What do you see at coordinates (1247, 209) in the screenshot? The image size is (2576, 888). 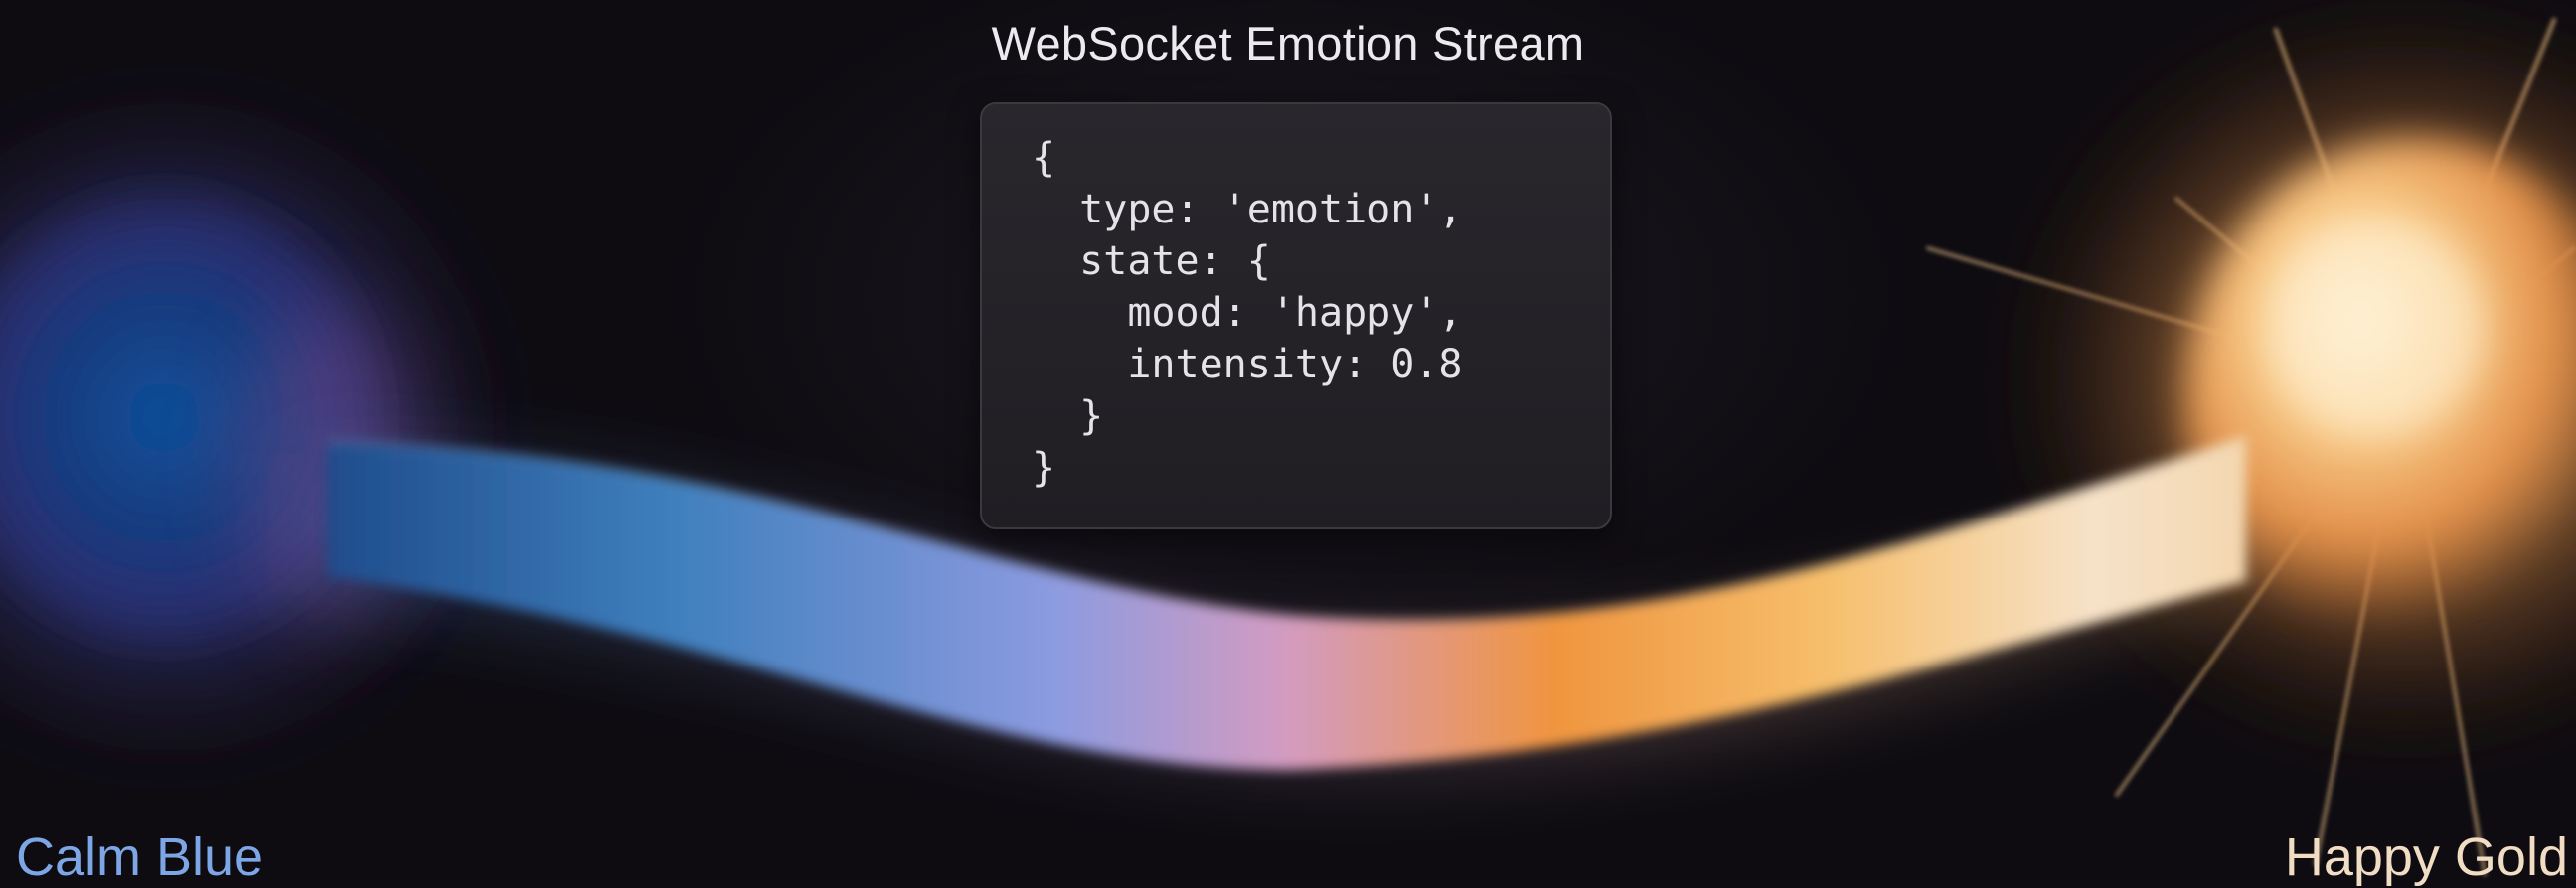 I see `code-line: type: 'emotion',` at bounding box center [1247, 209].